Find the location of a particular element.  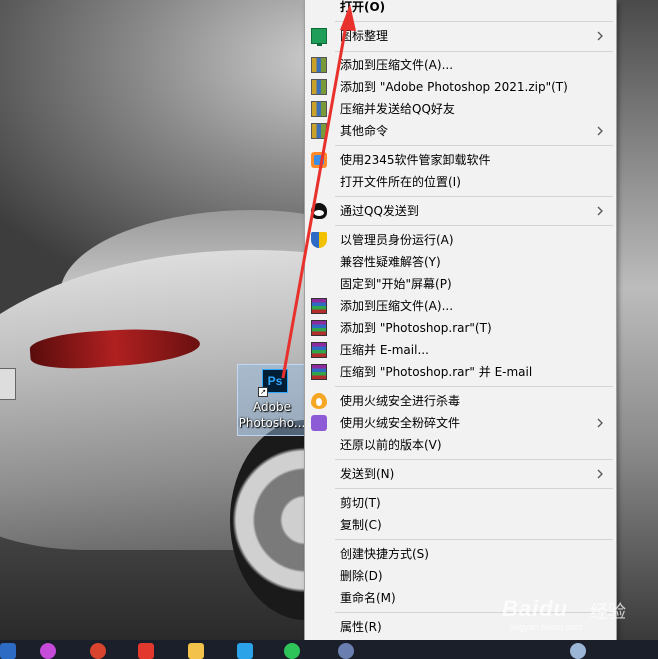

menu-item-troubleshoot-compat: 兼容性疑难解答(Y) is located at coordinates (460, 262).